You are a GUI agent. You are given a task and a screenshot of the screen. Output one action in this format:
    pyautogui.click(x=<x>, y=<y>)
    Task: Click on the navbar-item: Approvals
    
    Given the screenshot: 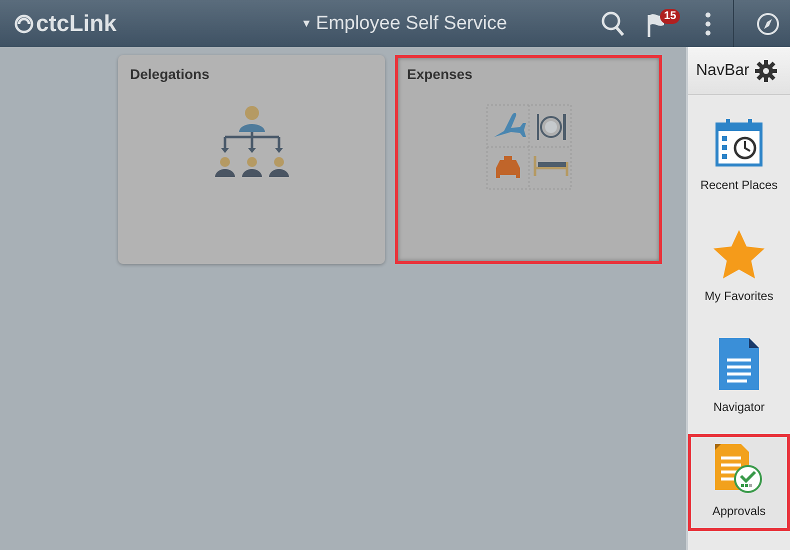 What is the action you would take?
    pyautogui.click(x=739, y=482)
    